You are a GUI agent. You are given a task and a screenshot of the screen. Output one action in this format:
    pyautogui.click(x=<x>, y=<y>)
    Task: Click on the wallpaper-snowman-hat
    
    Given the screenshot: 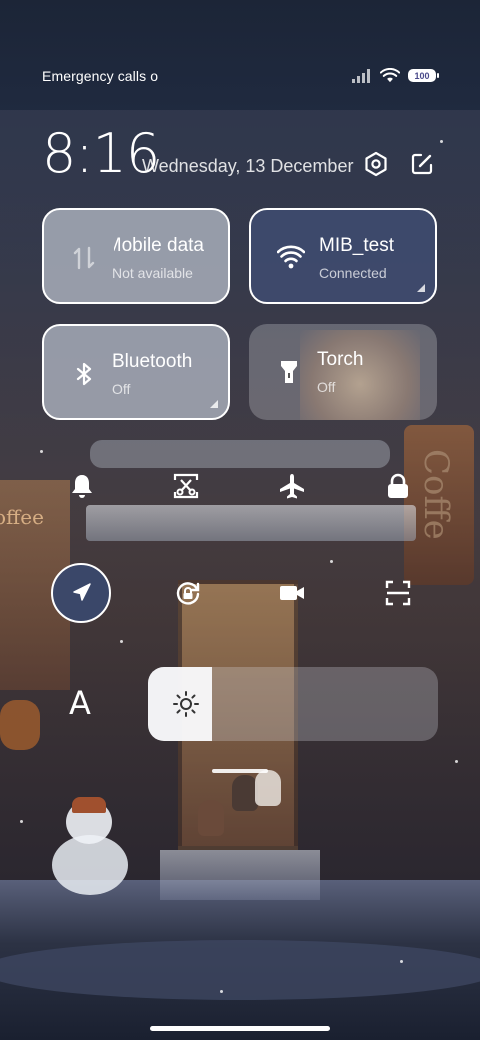 What is the action you would take?
    pyautogui.click(x=89, y=805)
    